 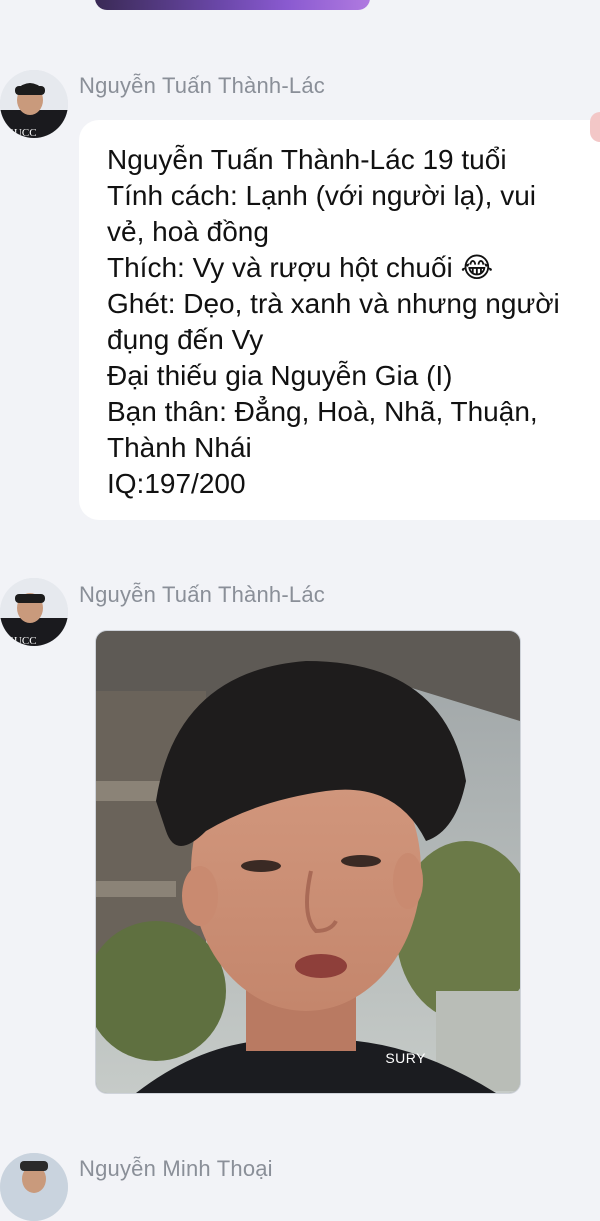 I want to click on sender-name: Nguyễn Minh Thoại, so click(x=176, y=1168).